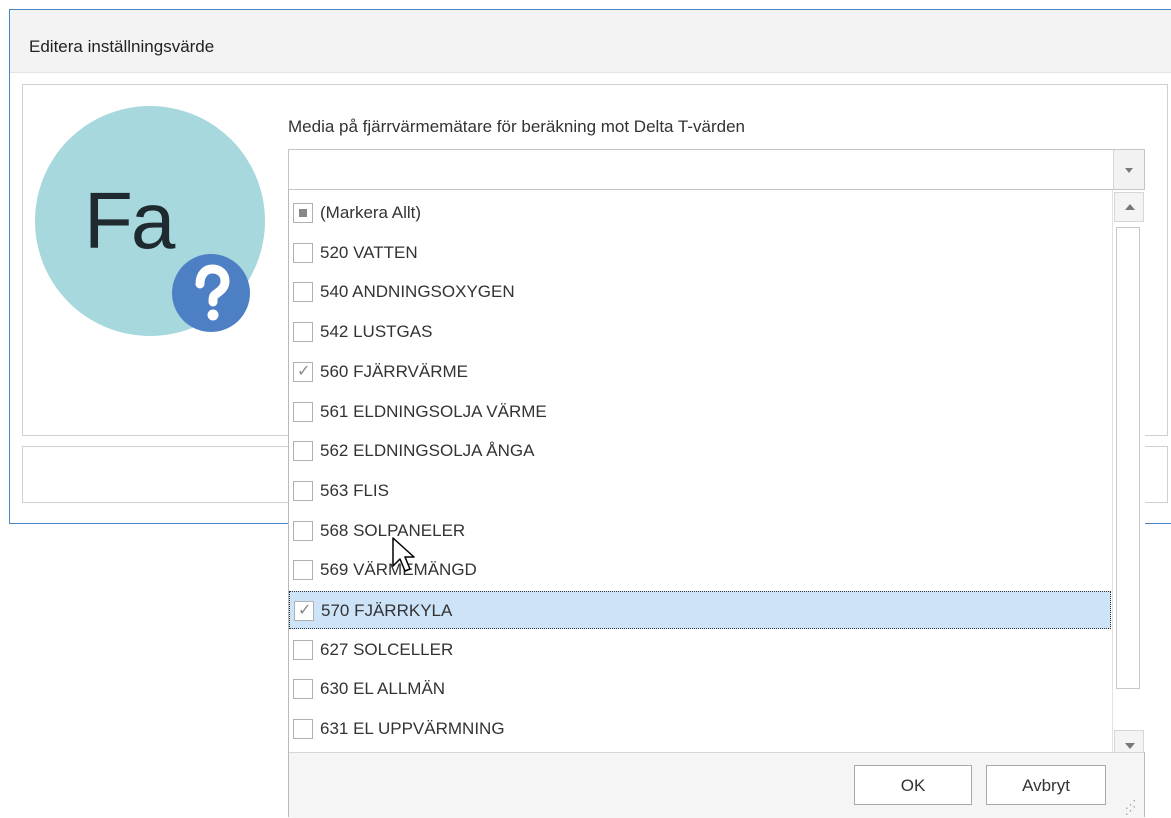 This screenshot has height=818, width=1171. Describe the element at coordinates (700, 610) in the screenshot. I see `list-item: ✓ 570 FJÄRRKYLA` at that location.